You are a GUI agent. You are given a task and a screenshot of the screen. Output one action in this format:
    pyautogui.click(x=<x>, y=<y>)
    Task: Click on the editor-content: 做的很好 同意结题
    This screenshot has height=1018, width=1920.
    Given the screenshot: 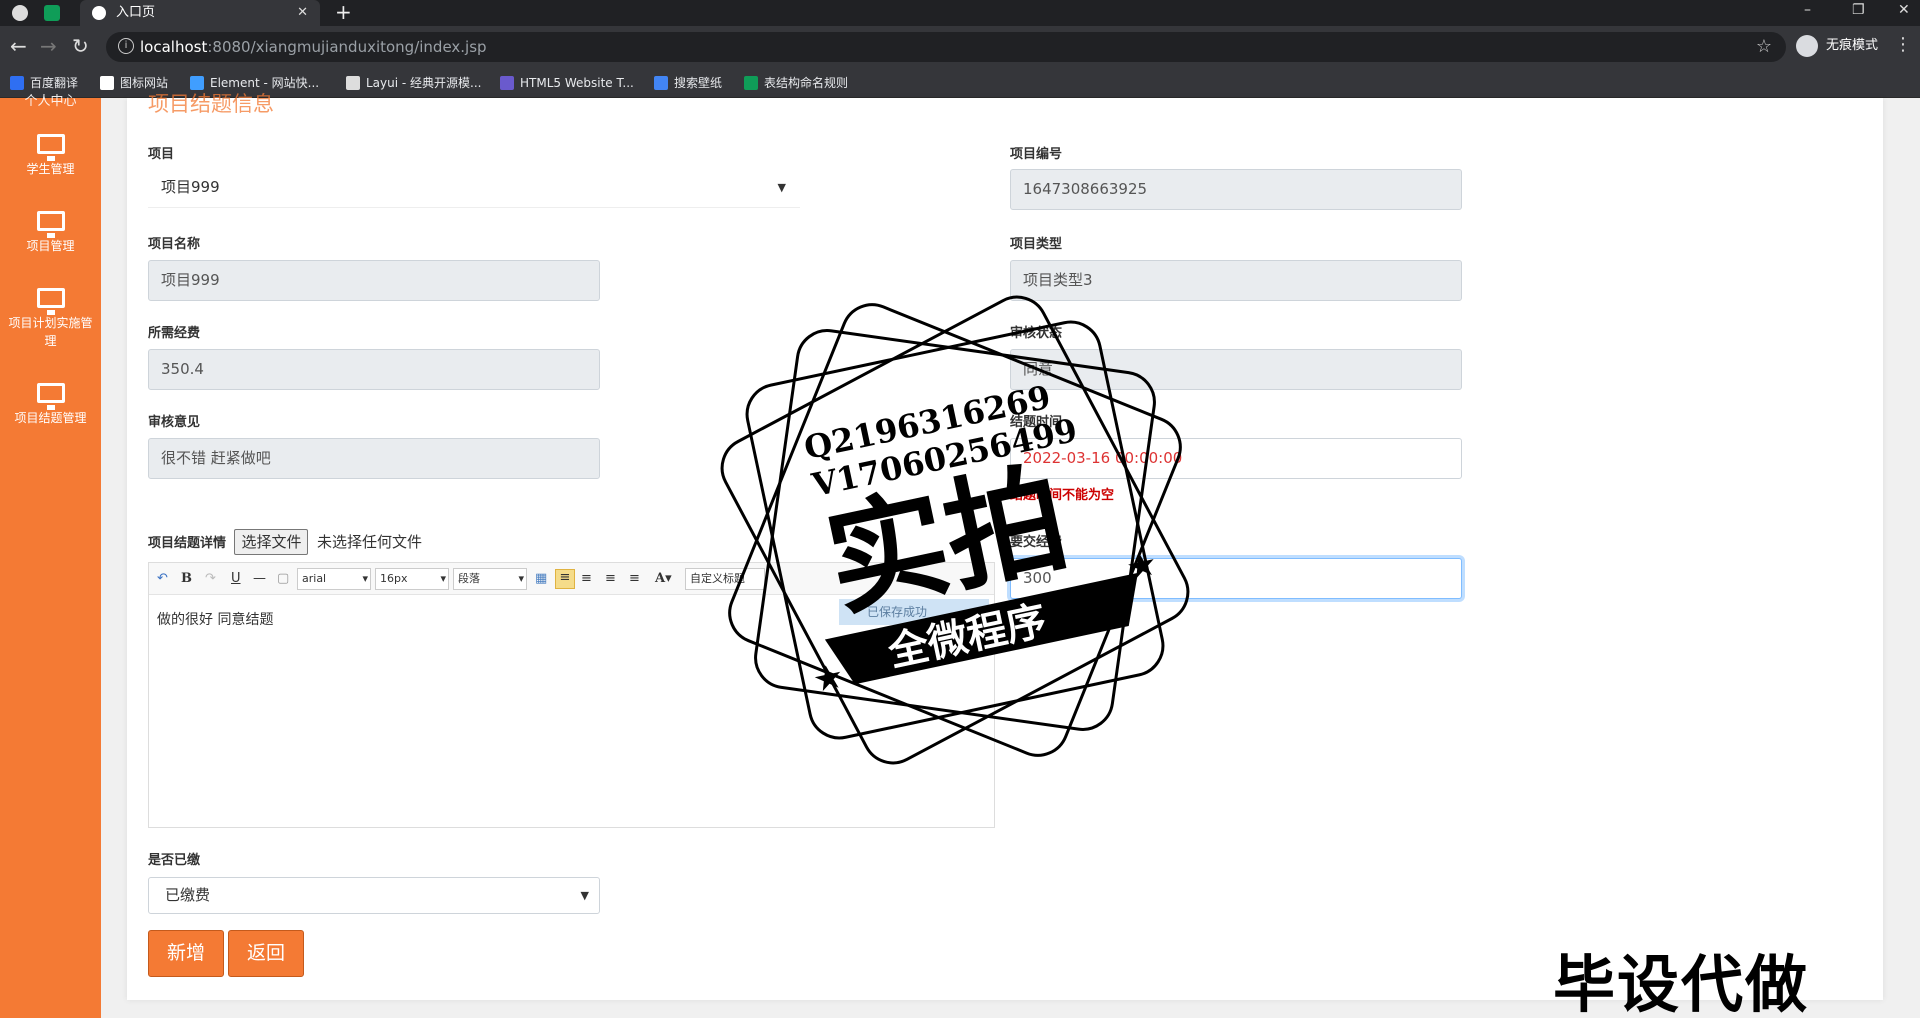 What is the action you would take?
    pyautogui.click(x=215, y=619)
    